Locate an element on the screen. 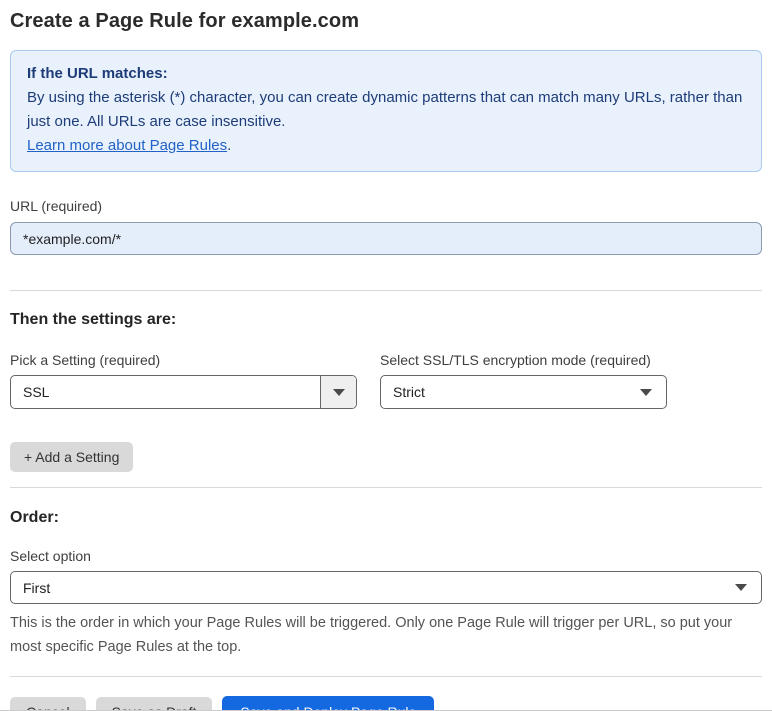 This screenshot has height=711, width=772. learn-more-link: Learn more about Page Rules is located at coordinates (127, 145).